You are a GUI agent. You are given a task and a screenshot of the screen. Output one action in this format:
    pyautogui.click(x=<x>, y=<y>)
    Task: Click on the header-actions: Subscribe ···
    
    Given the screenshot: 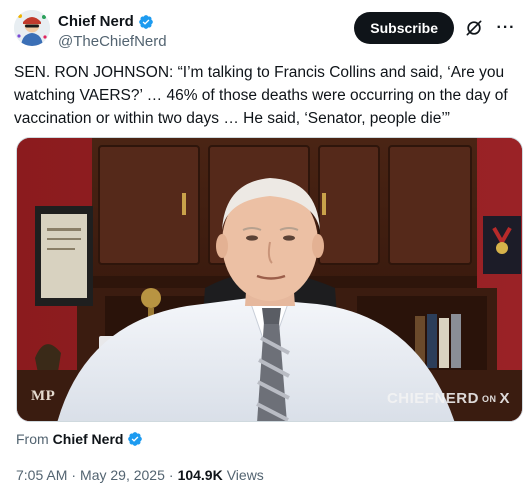 What is the action you would take?
    pyautogui.click(x=436, y=28)
    